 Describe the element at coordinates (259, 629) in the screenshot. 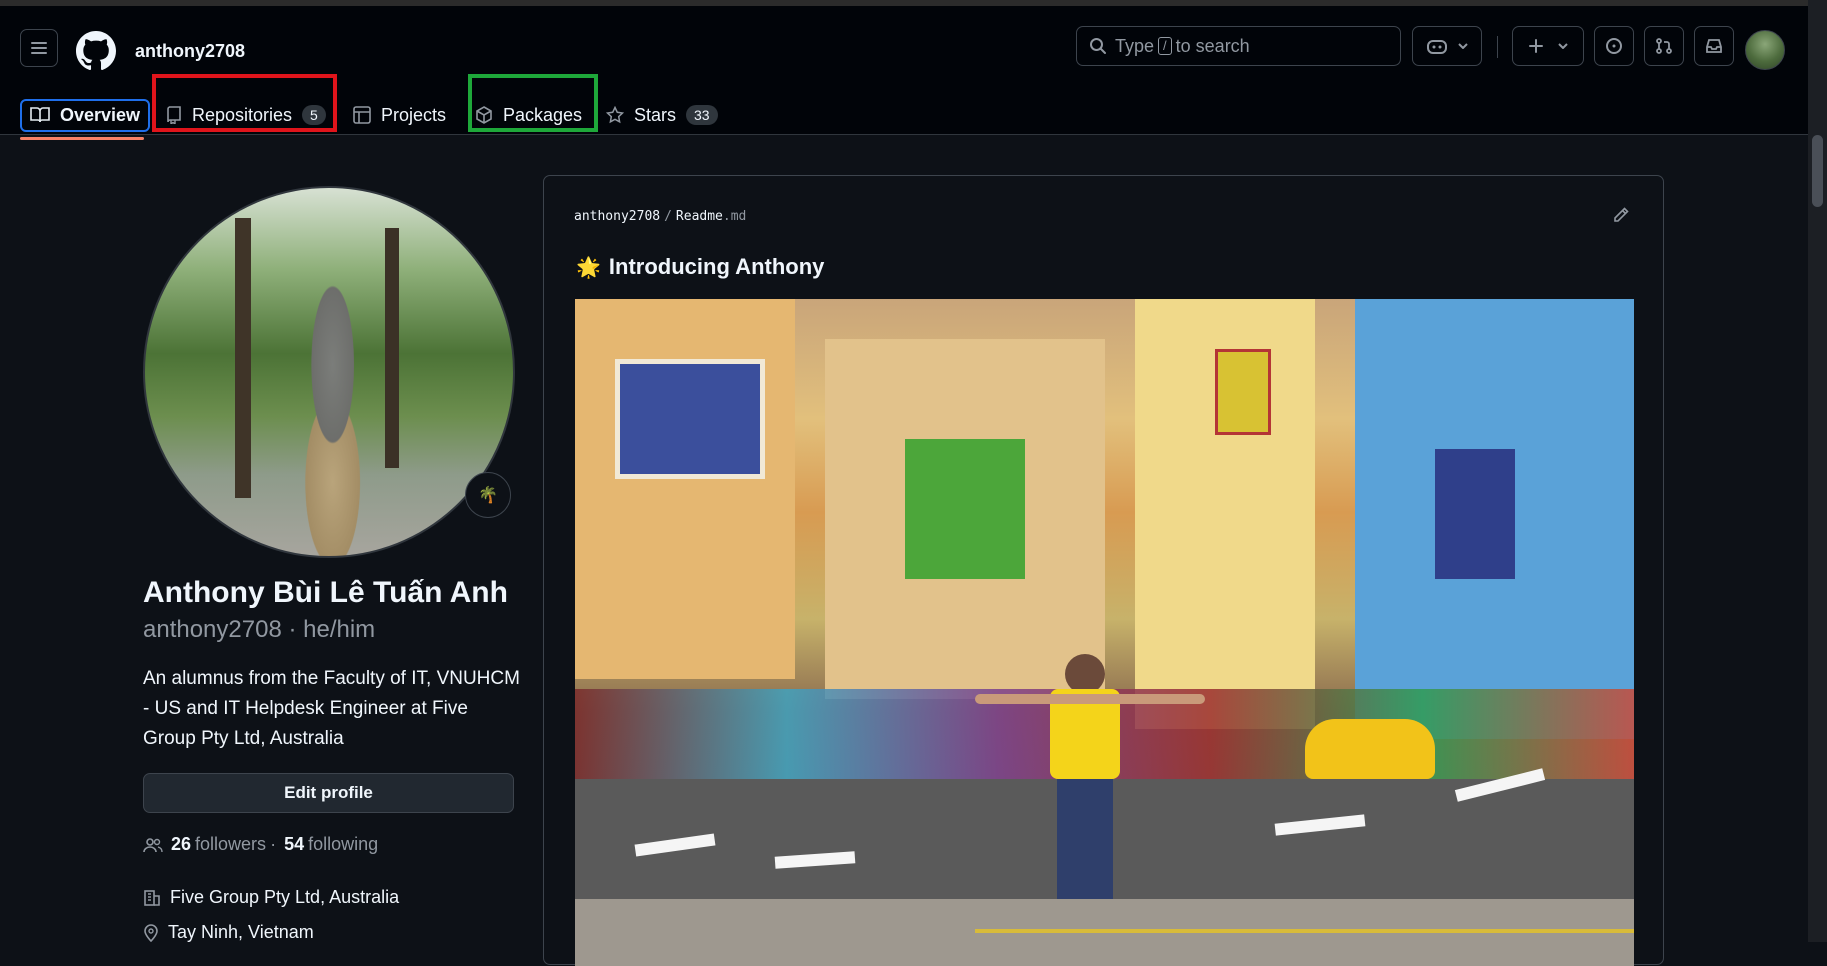

I see `profile-handle: anthony2708 · he/him` at that location.